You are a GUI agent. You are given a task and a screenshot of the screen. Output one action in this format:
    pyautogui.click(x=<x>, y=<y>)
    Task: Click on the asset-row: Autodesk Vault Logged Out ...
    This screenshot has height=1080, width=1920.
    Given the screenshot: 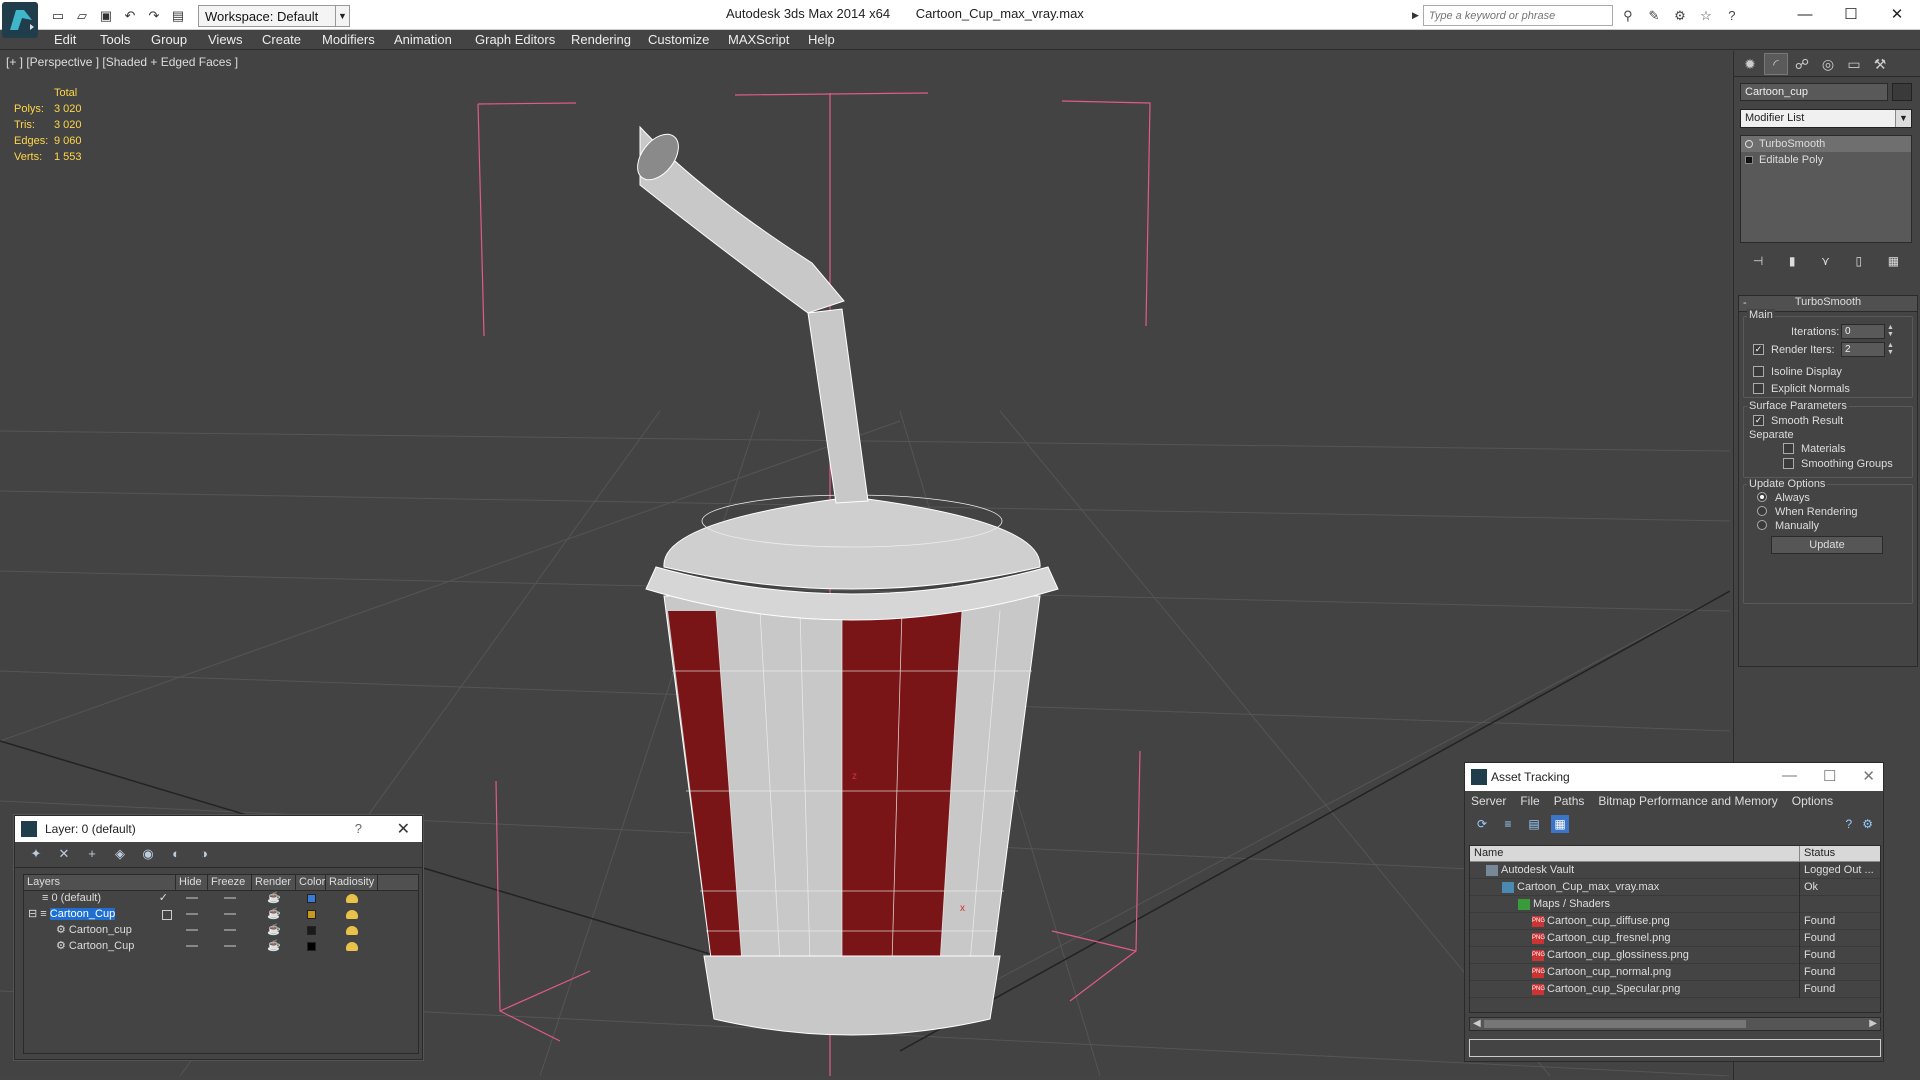 What is the action you would take?
    pyautogui.click(x=1675, y=870)
    